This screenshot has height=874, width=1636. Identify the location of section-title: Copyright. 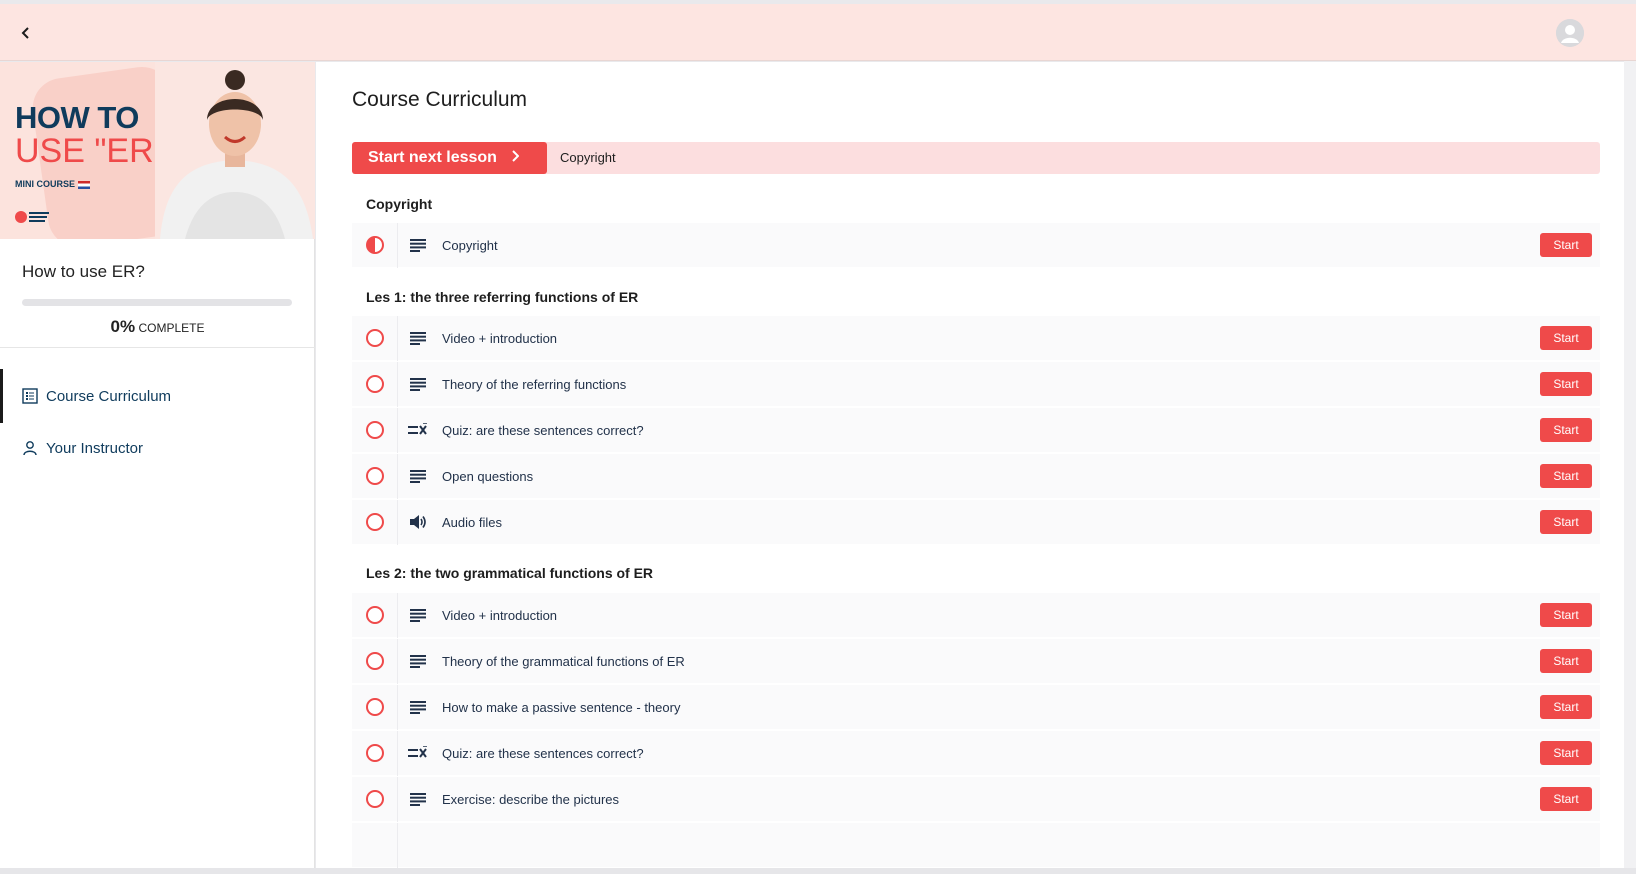
(399, 204).